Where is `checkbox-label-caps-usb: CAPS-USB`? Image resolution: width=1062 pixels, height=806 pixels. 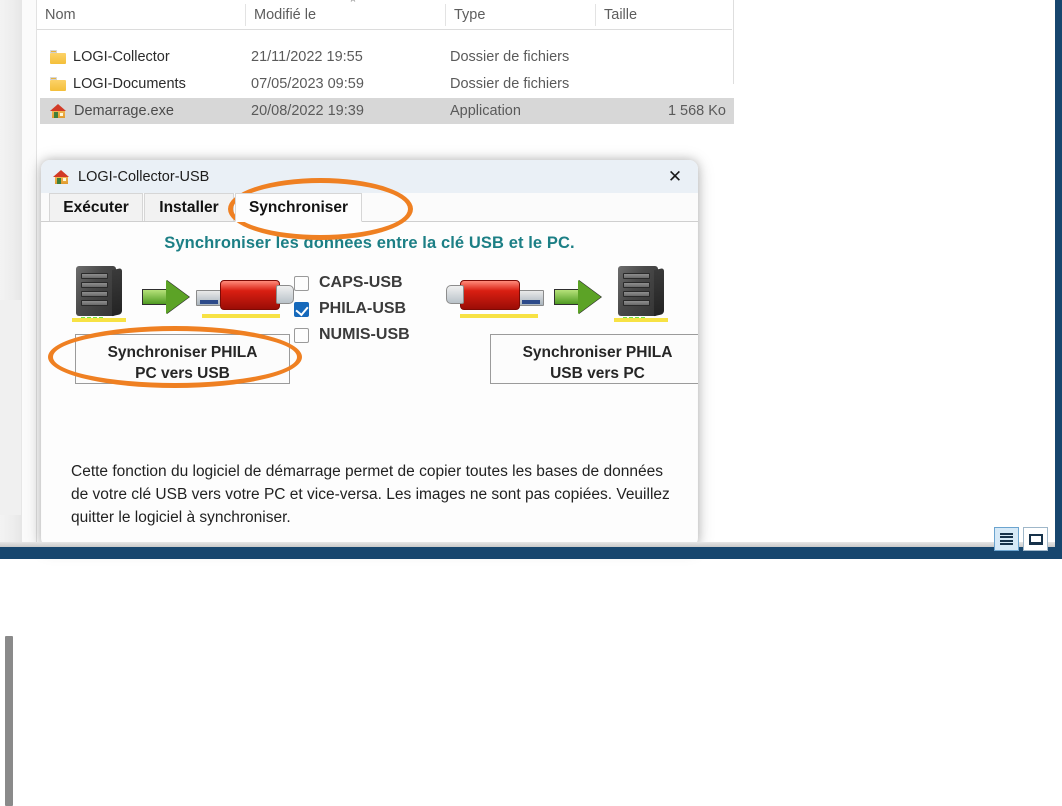 checkbox-label-caps-usb: CAPS-USB is located at coordinates (361, 282).